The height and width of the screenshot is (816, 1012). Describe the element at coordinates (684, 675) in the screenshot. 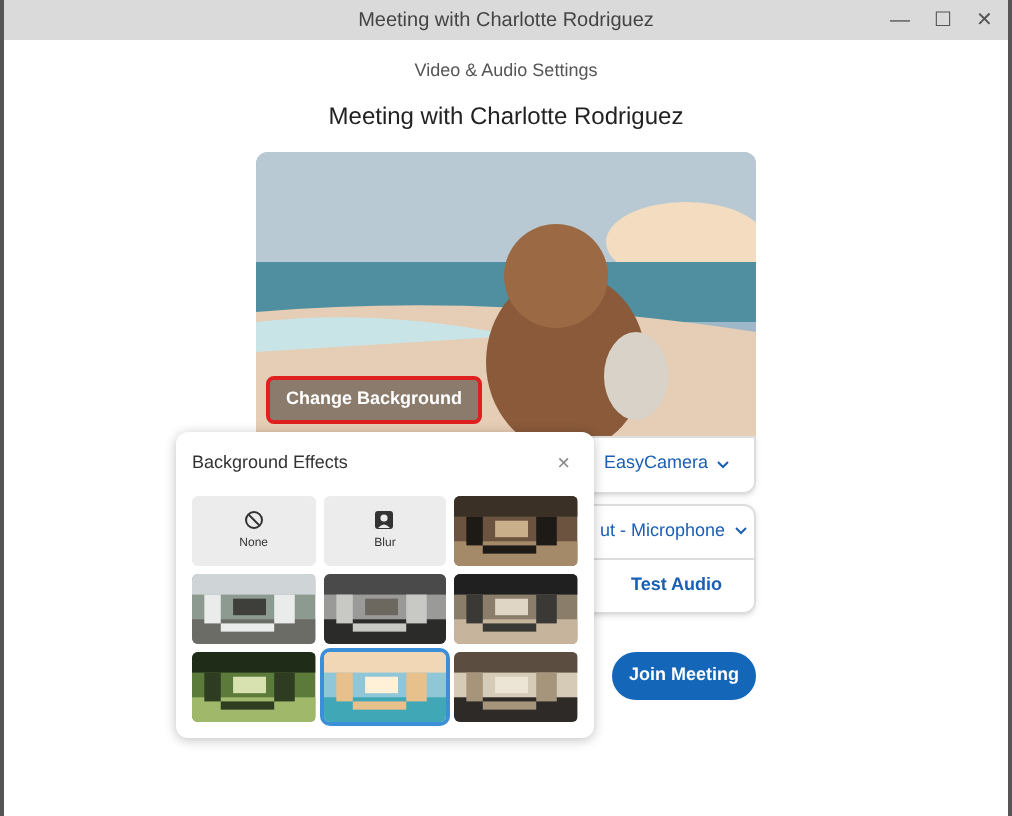

I see `join-meeting-button: Join Meeting` at that location.